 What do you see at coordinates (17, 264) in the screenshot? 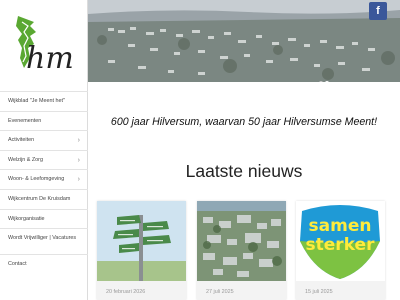
I see `sidebar-item-label: Contact` at bounding box center [17, 264].